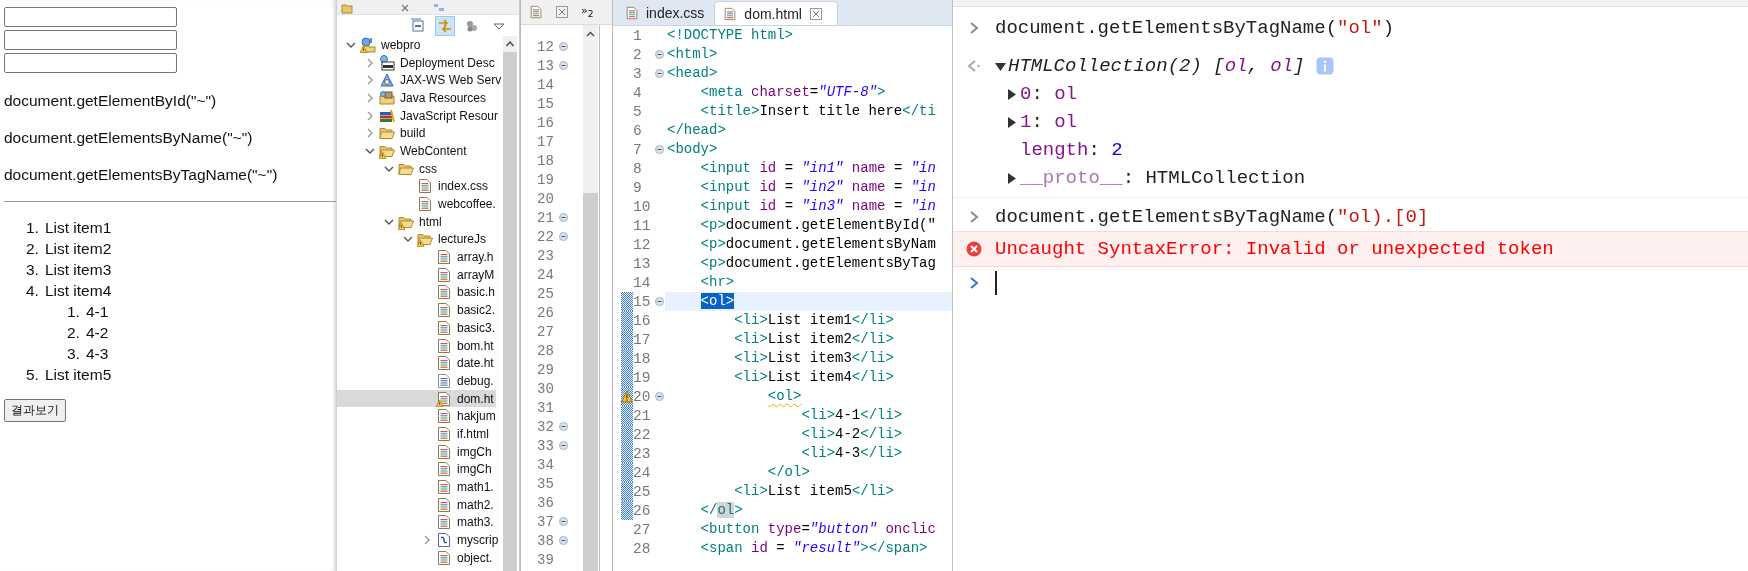 Image resolution: width=1748 pixels, height=571 pixels. What do you see at coordinates (416, 487) in the screenshot?
I see `tree-item: math1.` at bounding box center [416, 487].